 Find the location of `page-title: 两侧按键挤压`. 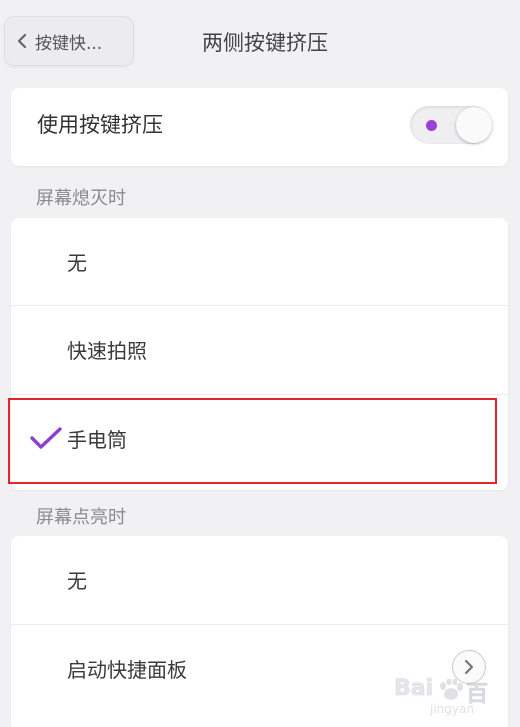

page-title: 两侧按键挤压 is located at coordinates (265, 43).